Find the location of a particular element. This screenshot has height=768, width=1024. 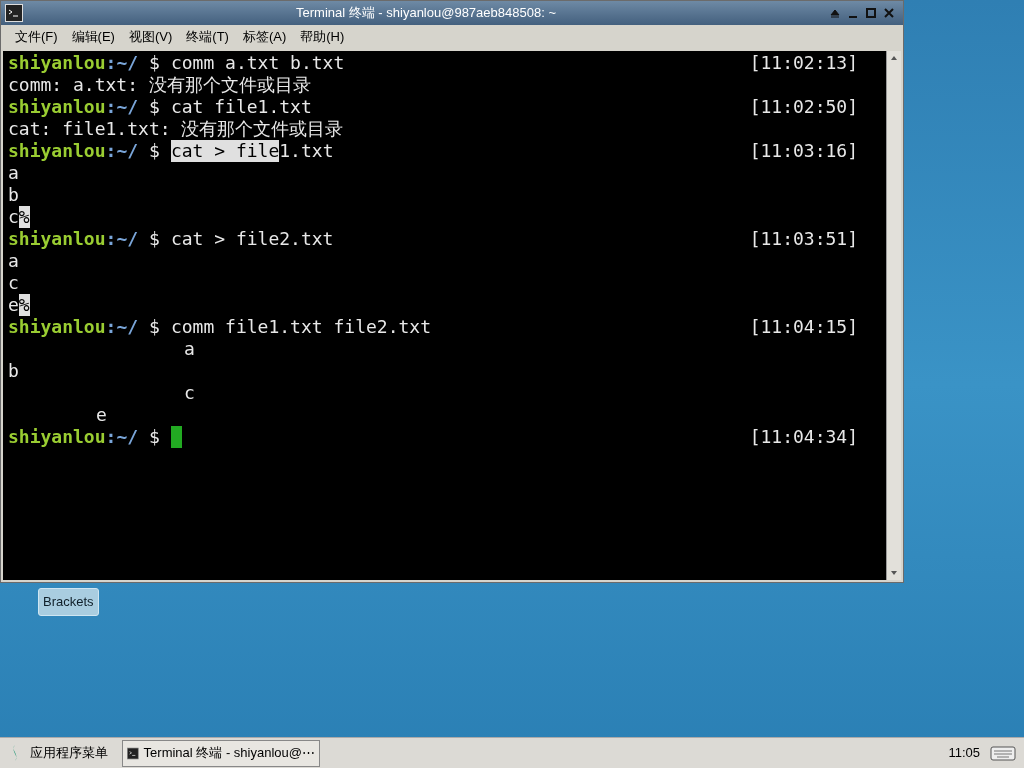

taskbar-button: Terminal 终端 - shiyanlou@⋯ is located at coordinates (221, 753).